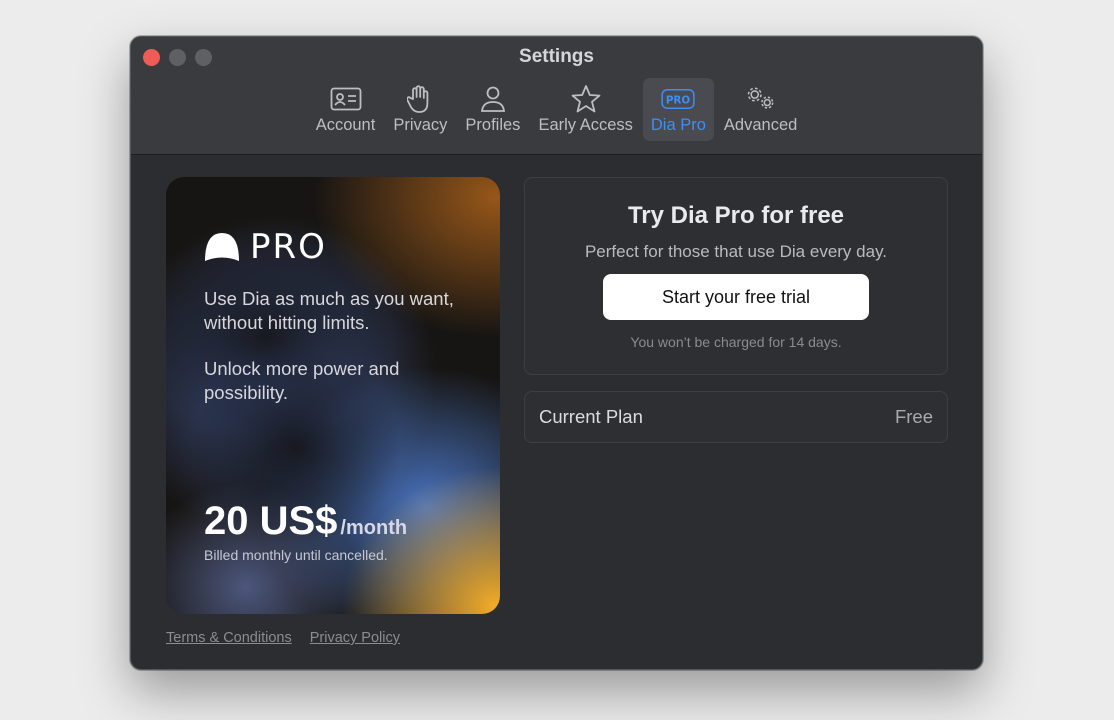 The image size is (1114, 720). I want to click on pro-badge-icon: PRO, so click(678, 99).